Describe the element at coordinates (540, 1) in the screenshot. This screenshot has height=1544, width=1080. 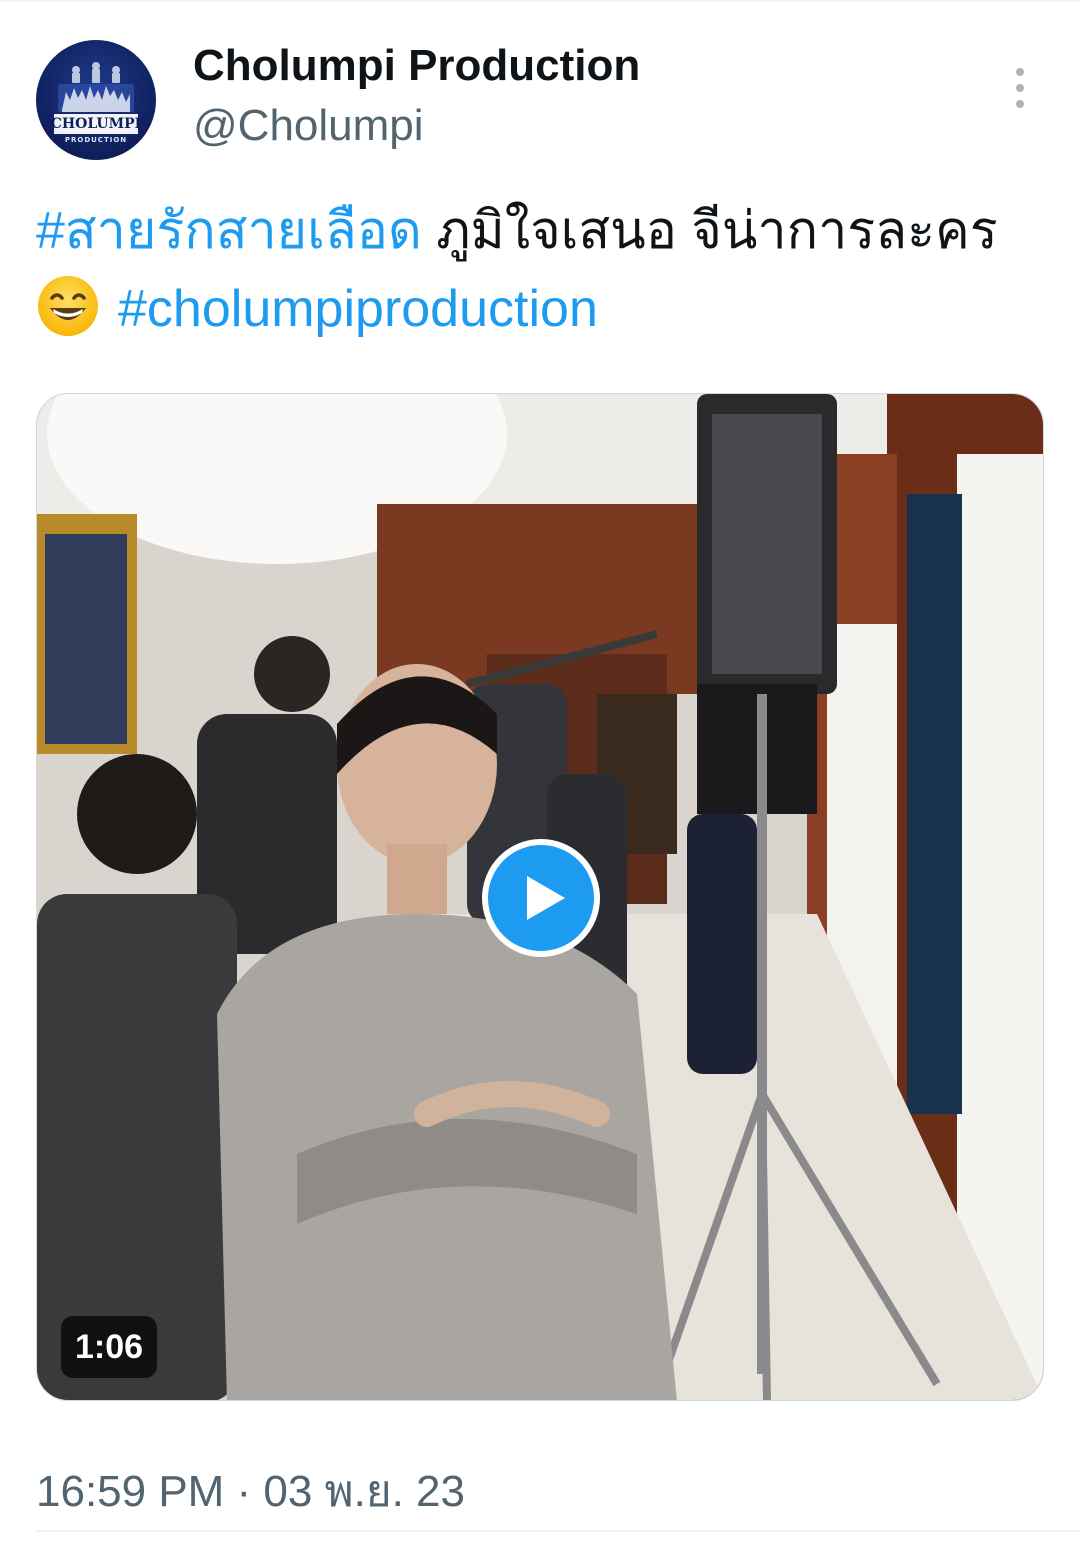
I see `top-divider` at that location.